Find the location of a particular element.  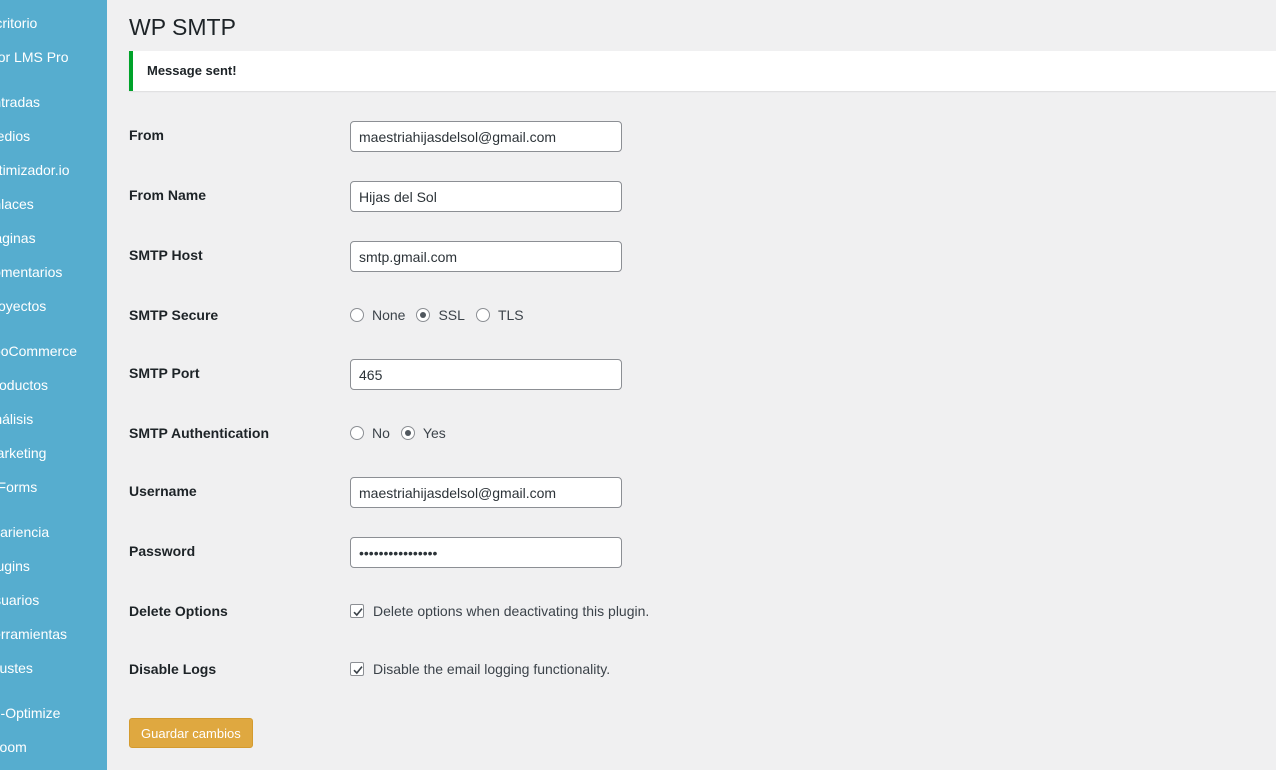

sidebar-item-enlaces: Enlaces is located at coordinates (17, 204).